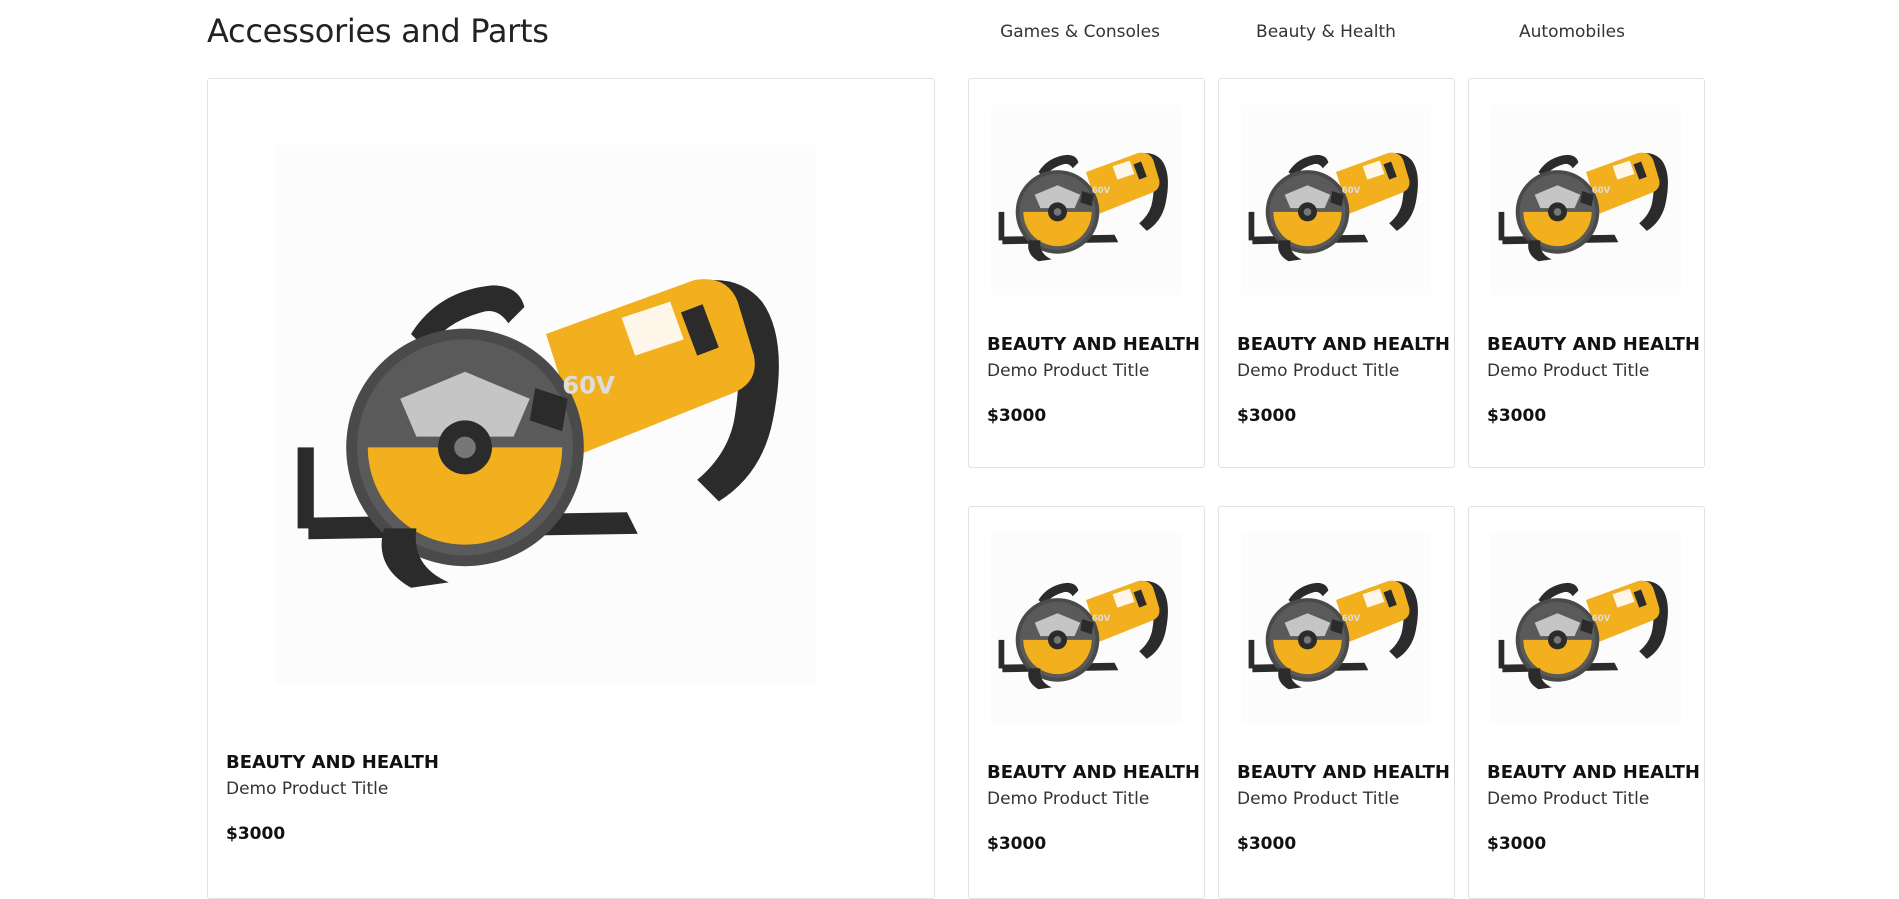 The image size is (1899, 899). Describe the element at coordinates (378, 31) in the screenshot. I see `section-title: Accessories and Parts` at that location.